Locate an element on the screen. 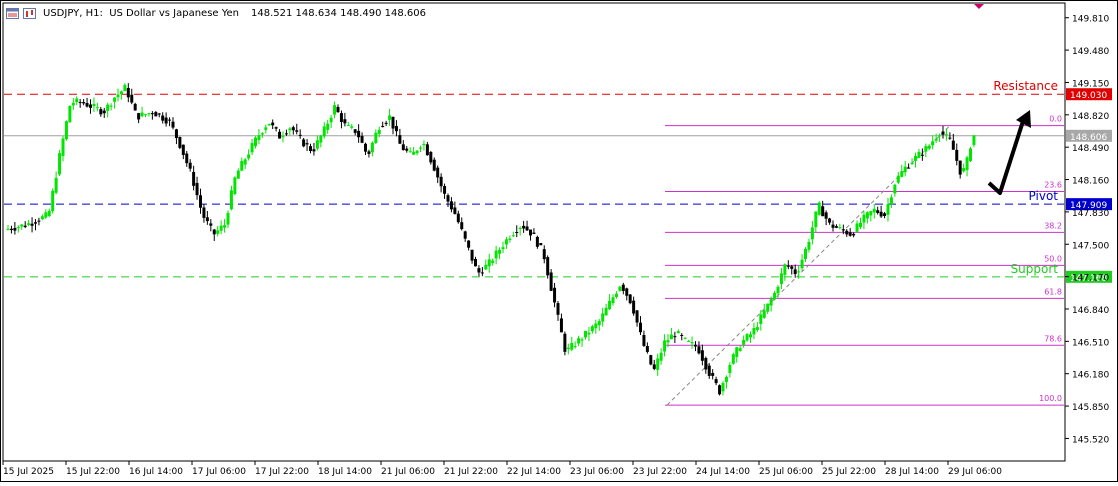 The width and height of the screenshot is (1118, 486). fib-level-label: 100.0 is located at coordinates (1050, 398).